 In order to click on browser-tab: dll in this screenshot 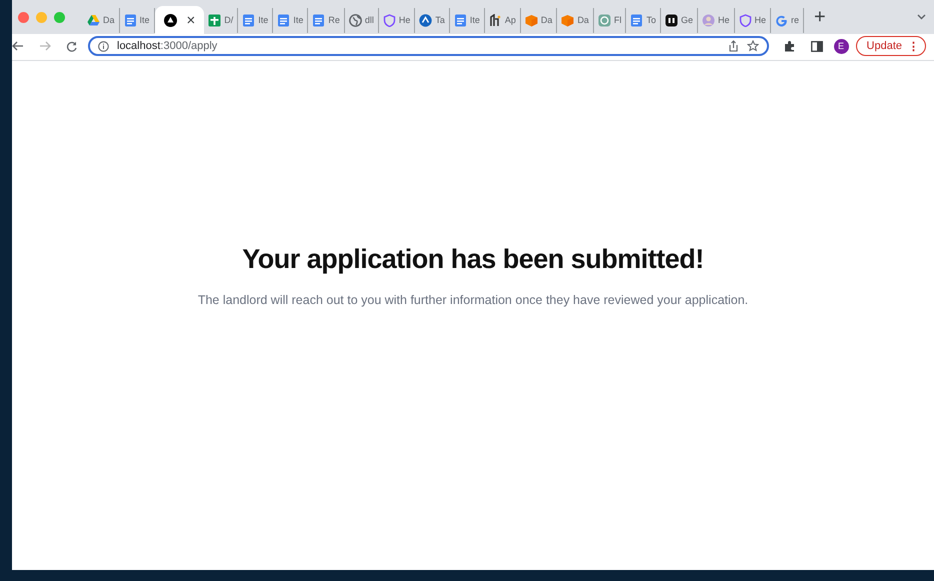, I will do `click(361, 20)`.